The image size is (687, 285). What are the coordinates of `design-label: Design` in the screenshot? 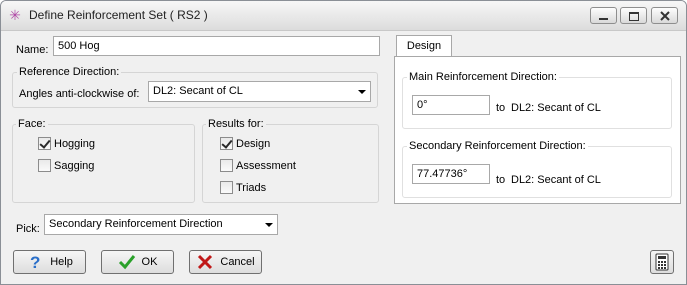 It's located at (253, 144).